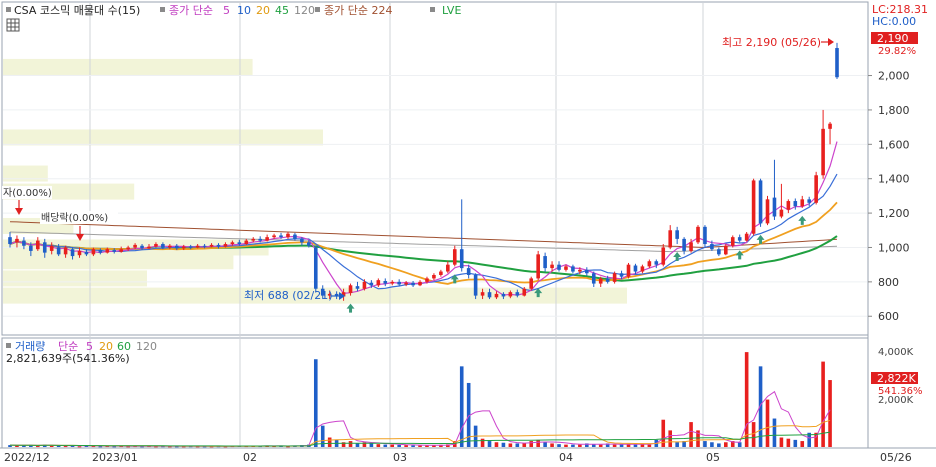  Describe the element at coordinates (771, 42) in the screenshot. I see `high-annotation: 최고 2,190 (05/26)` at that location.